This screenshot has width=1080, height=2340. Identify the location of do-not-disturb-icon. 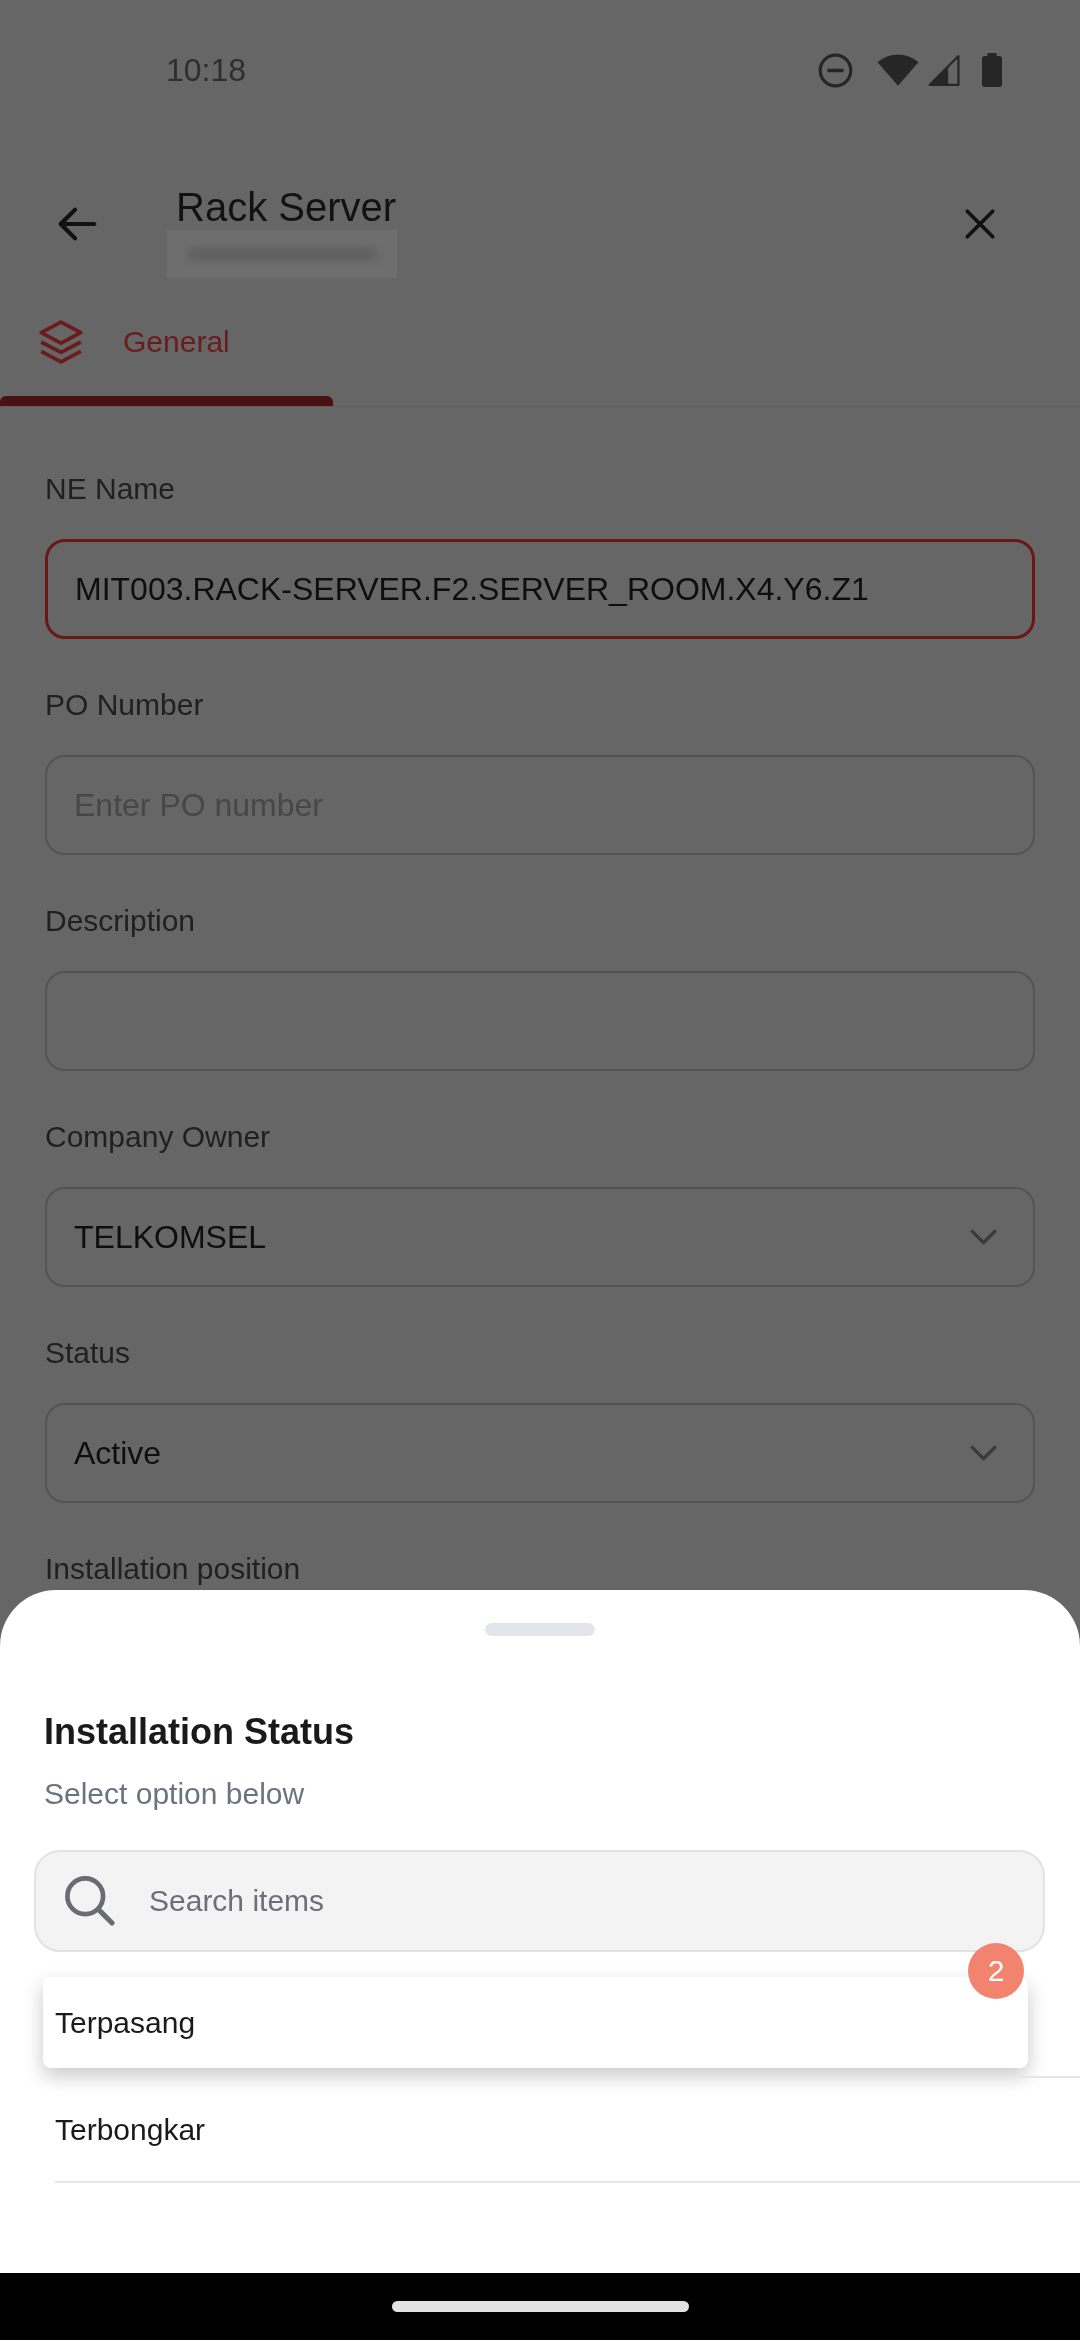
(835, 70).